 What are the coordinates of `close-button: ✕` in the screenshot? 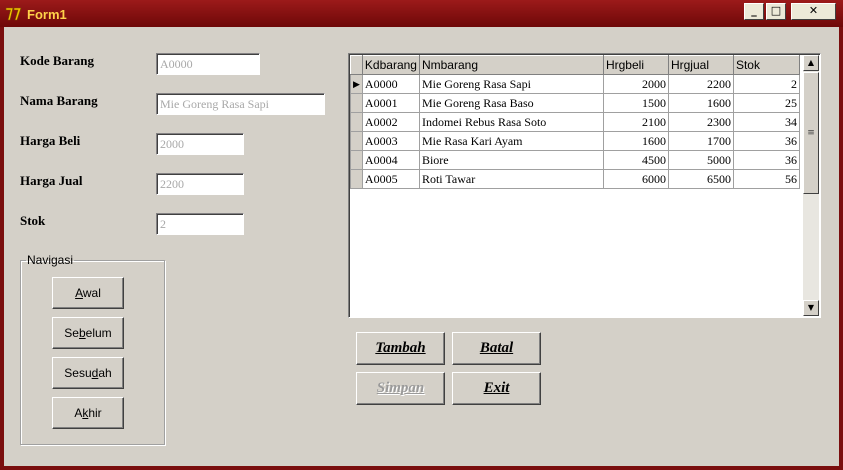 It's located at (813, 11).